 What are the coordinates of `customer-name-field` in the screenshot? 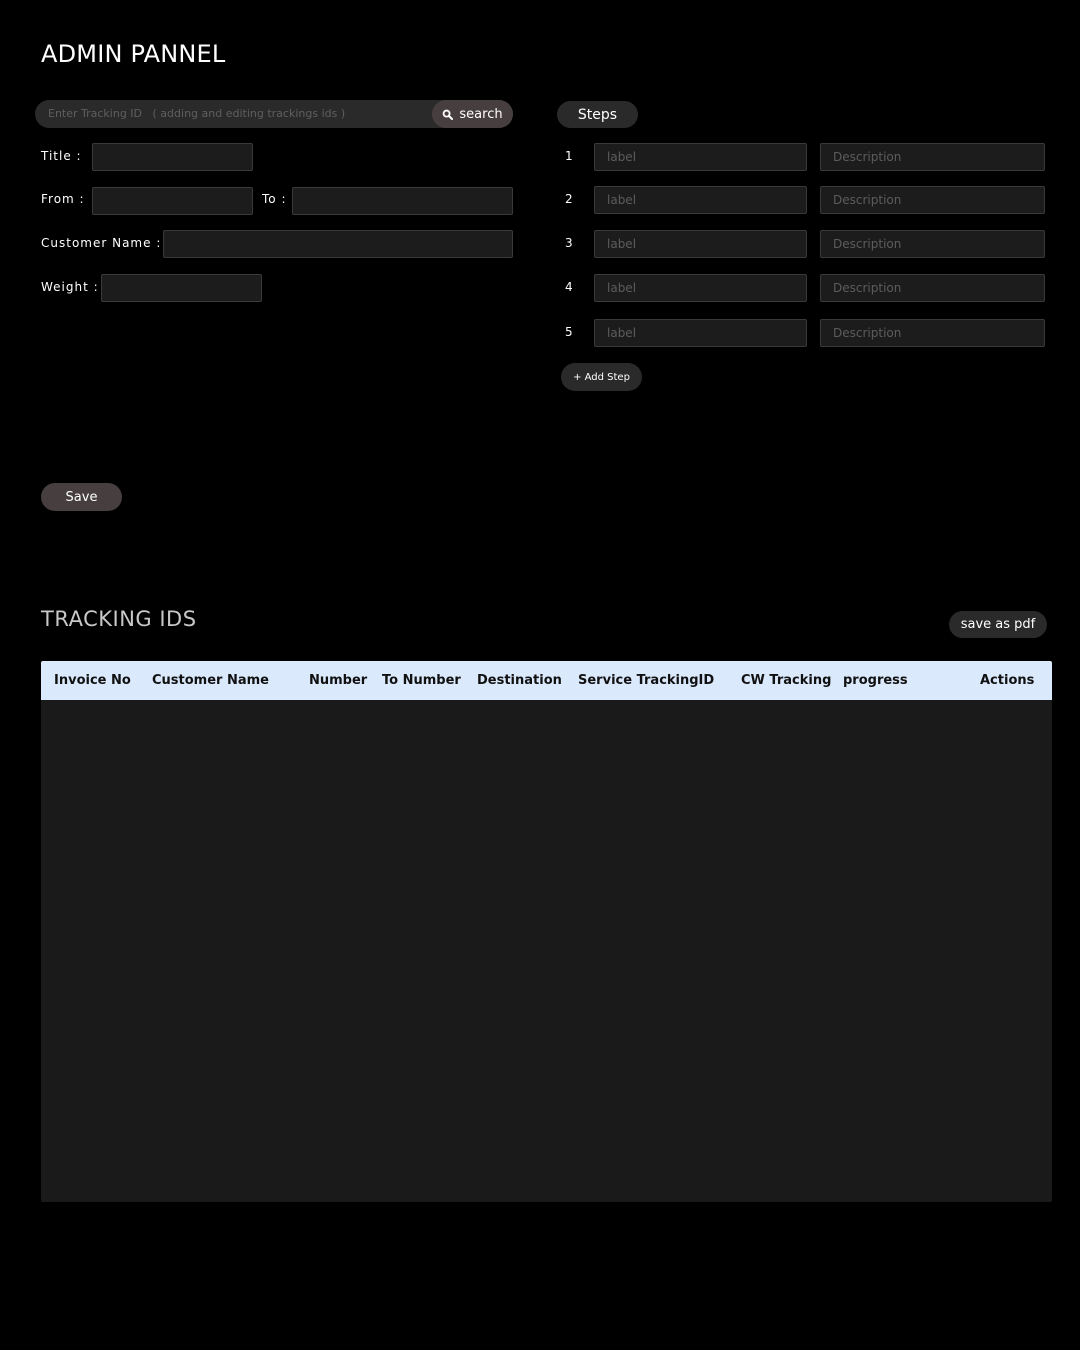 It's located at (338, 244).